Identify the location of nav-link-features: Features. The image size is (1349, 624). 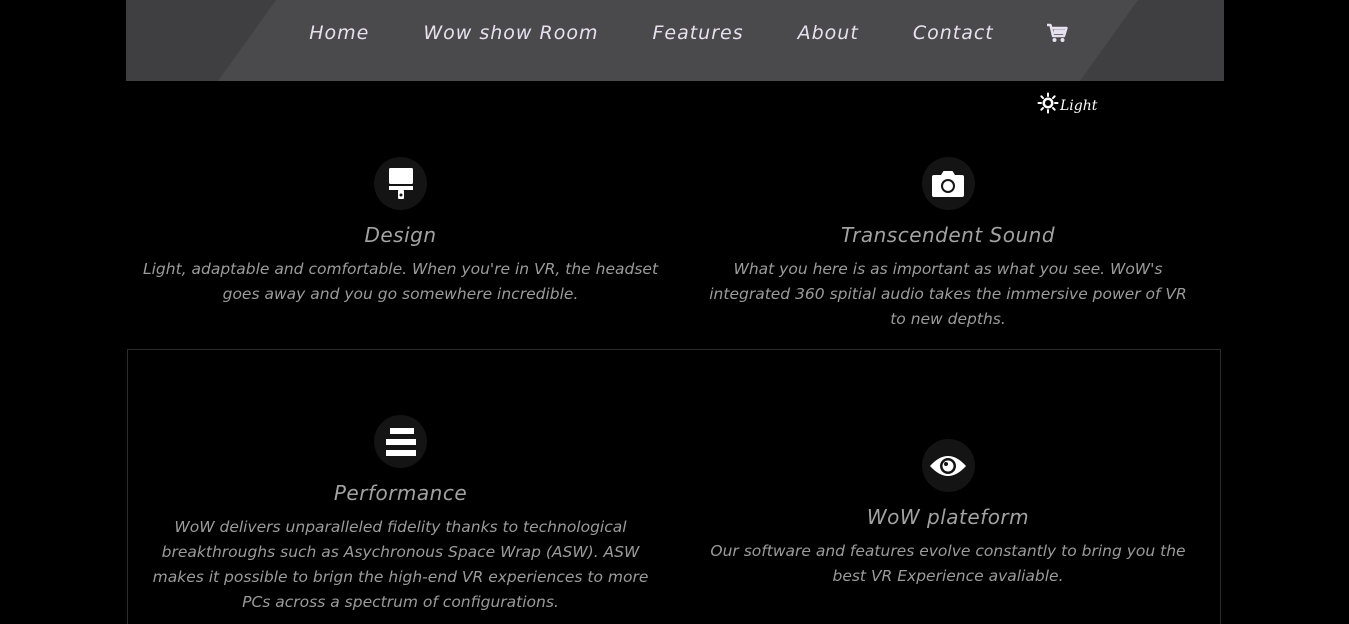
(697, 33).